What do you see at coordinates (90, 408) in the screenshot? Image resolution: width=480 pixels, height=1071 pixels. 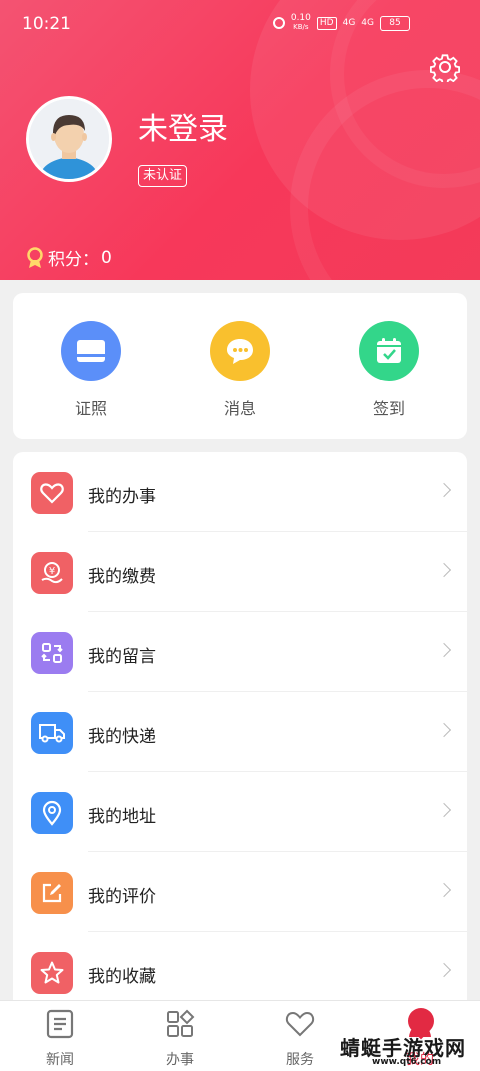 I see `quick-action-label: 证照` at bounding box center [90, 408].